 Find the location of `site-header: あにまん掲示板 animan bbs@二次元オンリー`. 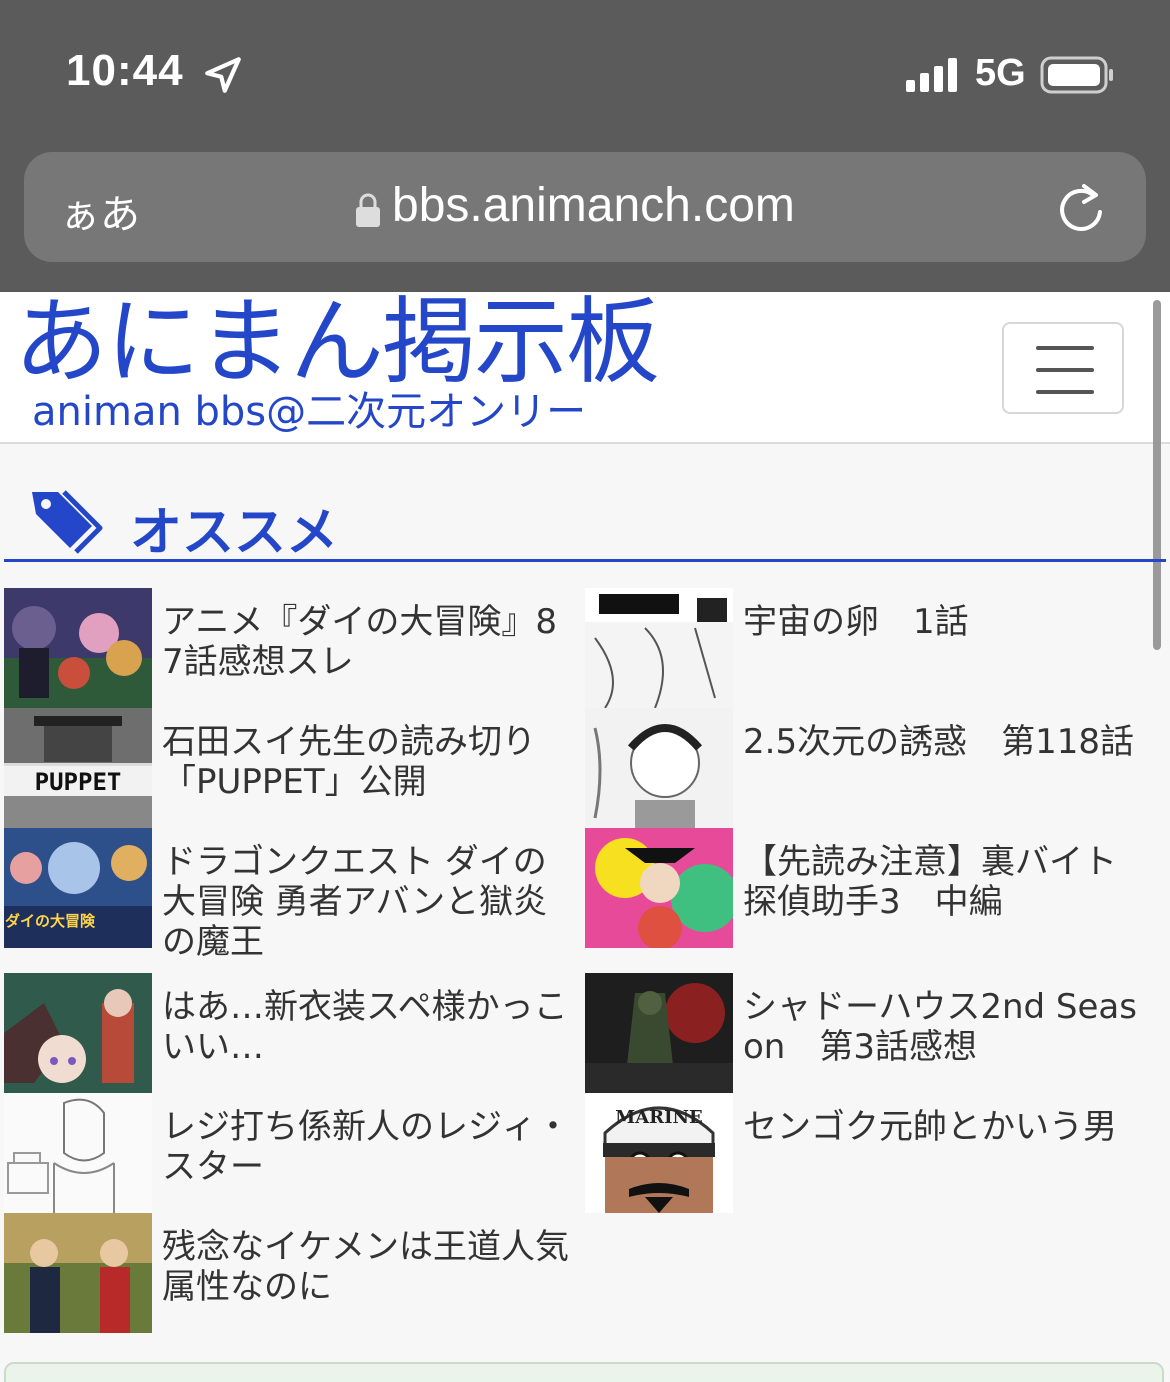

site-header: あにまん掲示板 animan bbs@二次元オンリー is located at coordinates (585, 368).